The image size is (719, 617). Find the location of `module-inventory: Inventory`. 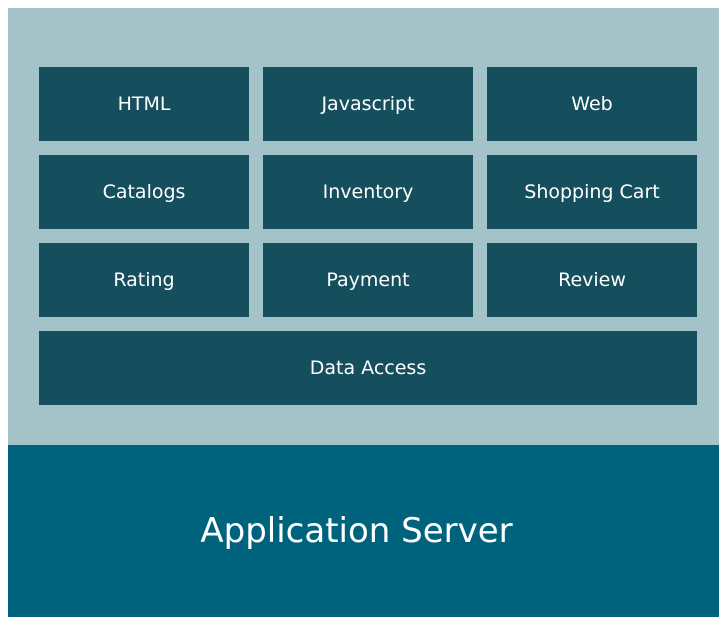

module-inventory: Inventory is located at coordinates (368, 192).